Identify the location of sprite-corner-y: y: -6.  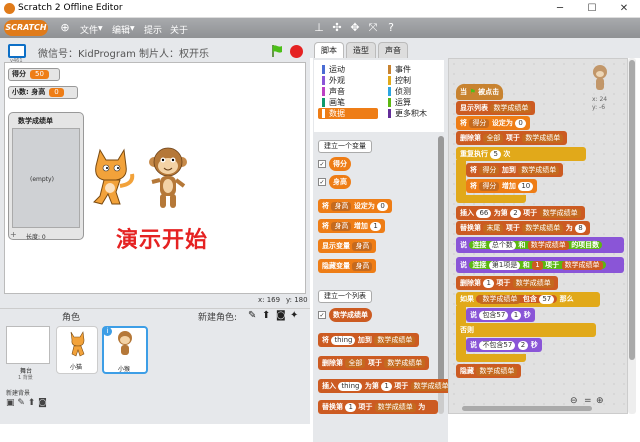
(599, 107).